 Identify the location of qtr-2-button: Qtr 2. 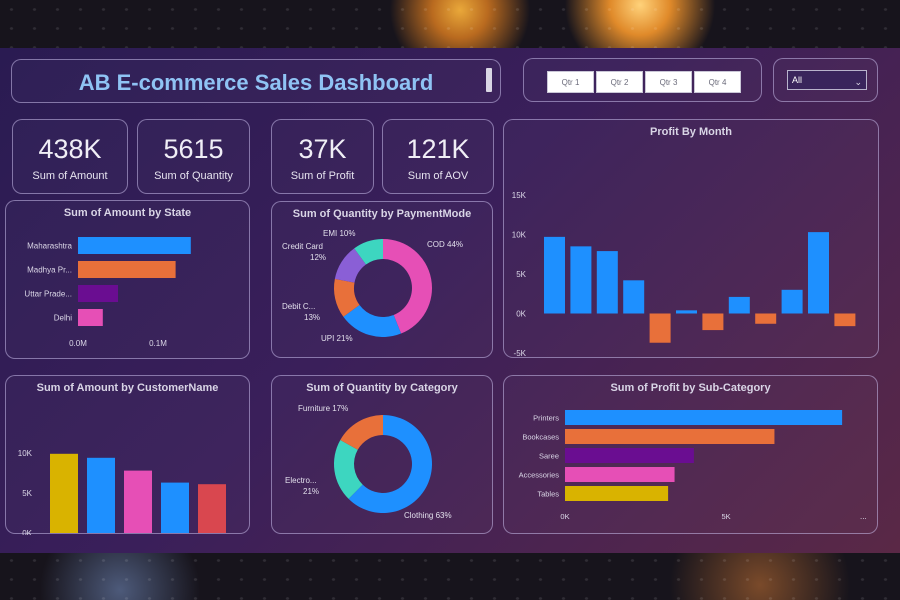
(619, 82).